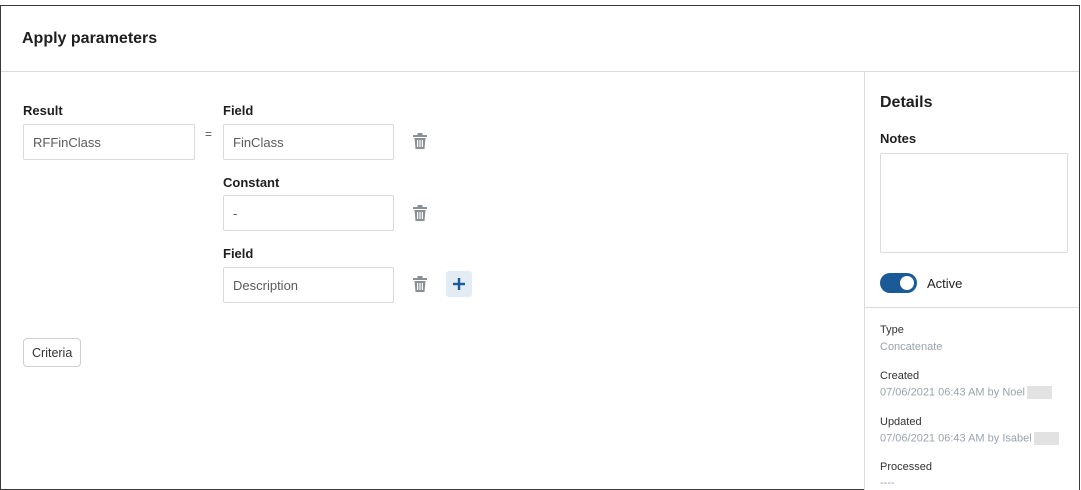  Describe the element at coordinates (43, 110) in the screenshot. I see `result-label: Result` at that location.